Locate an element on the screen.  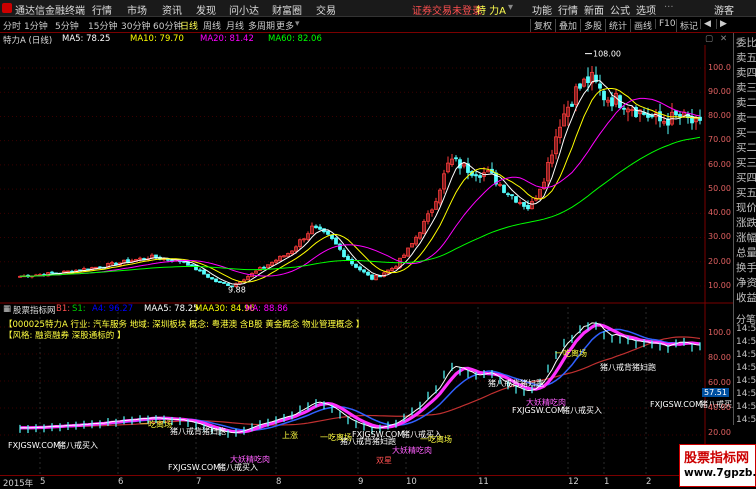
menu-xuanxiang: 选项 is located at coordinates (646, 9).